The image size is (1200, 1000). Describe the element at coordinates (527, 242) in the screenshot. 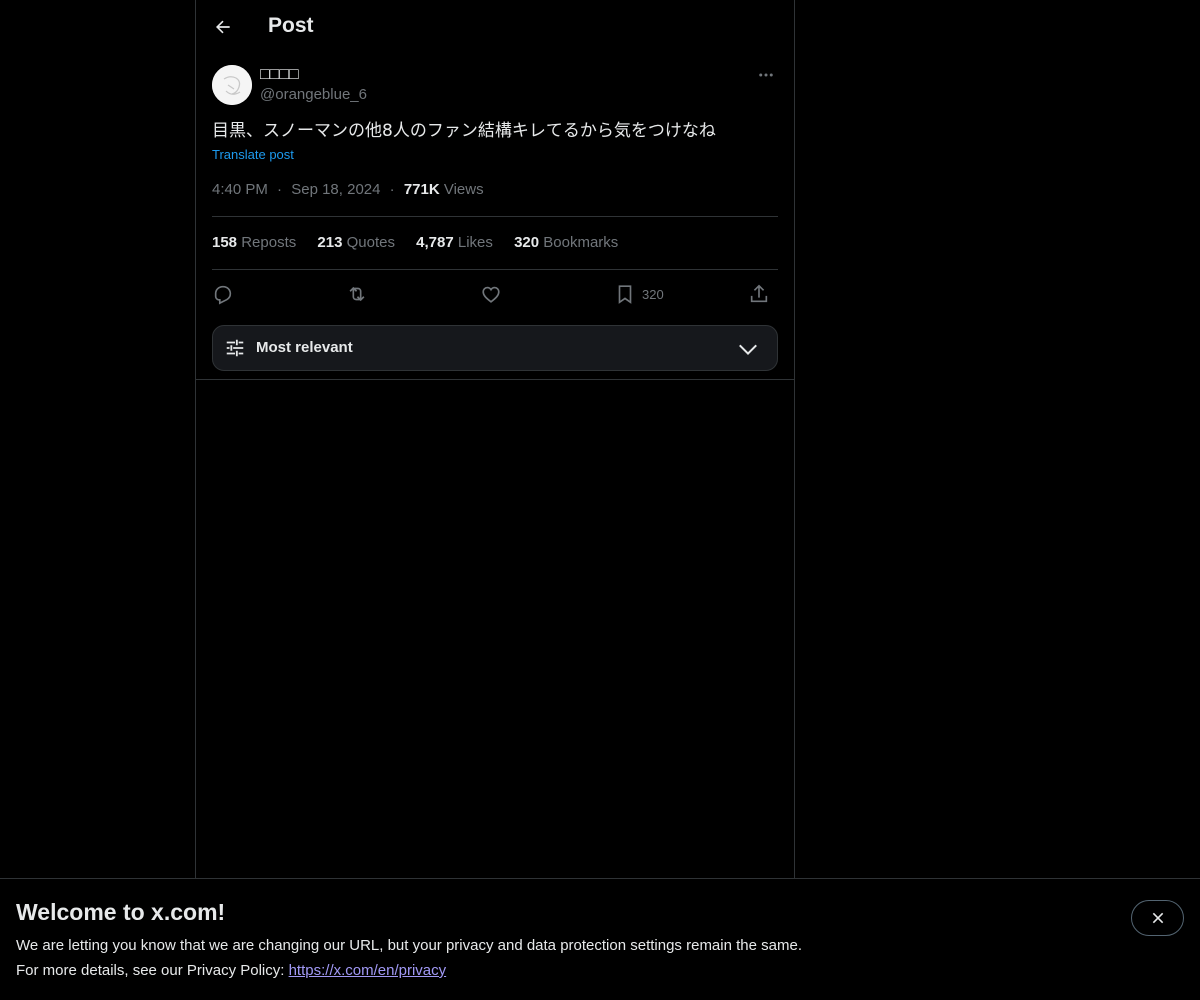

I see `bookmarks-count: 320` at that location.